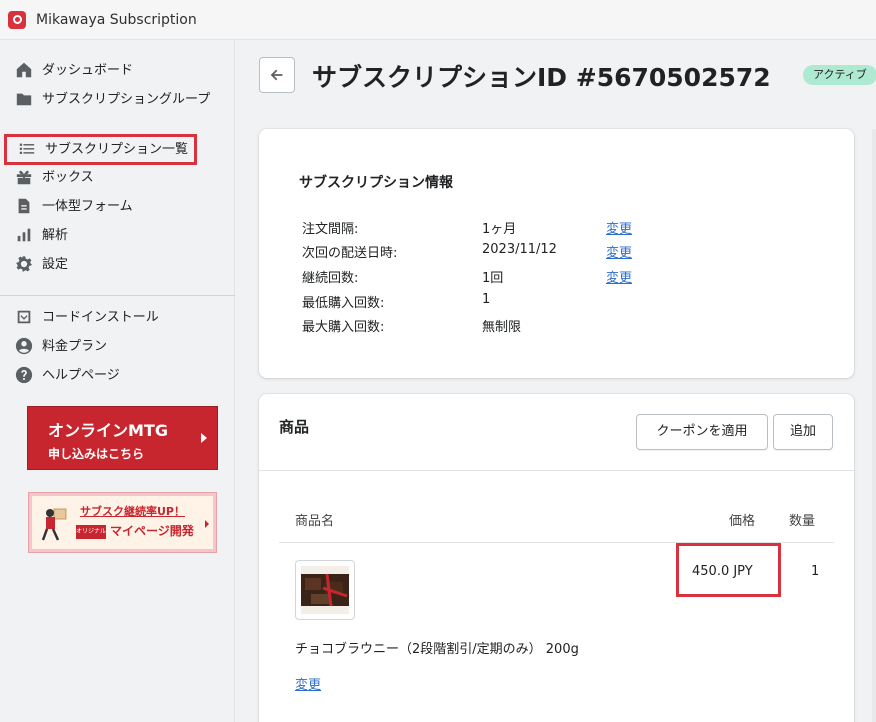  I want to click on product-image, so click(325, 590).